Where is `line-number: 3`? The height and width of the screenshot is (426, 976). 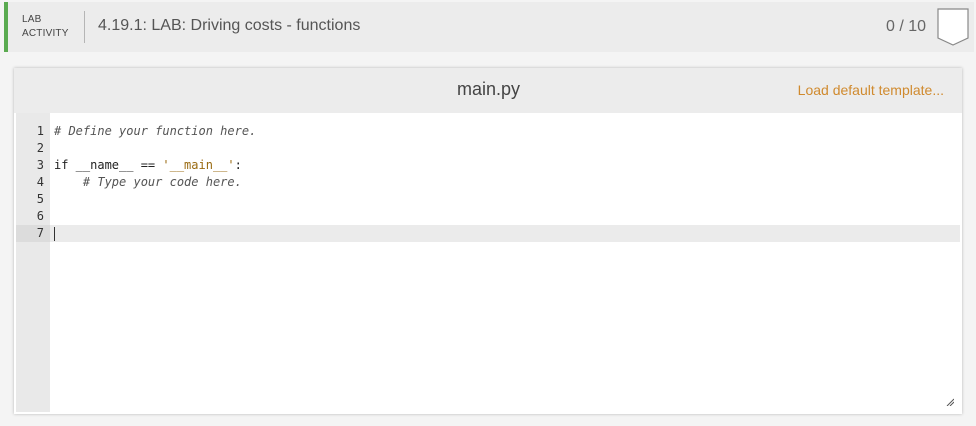 line-number: 3 is located at coordinates (40, 165).